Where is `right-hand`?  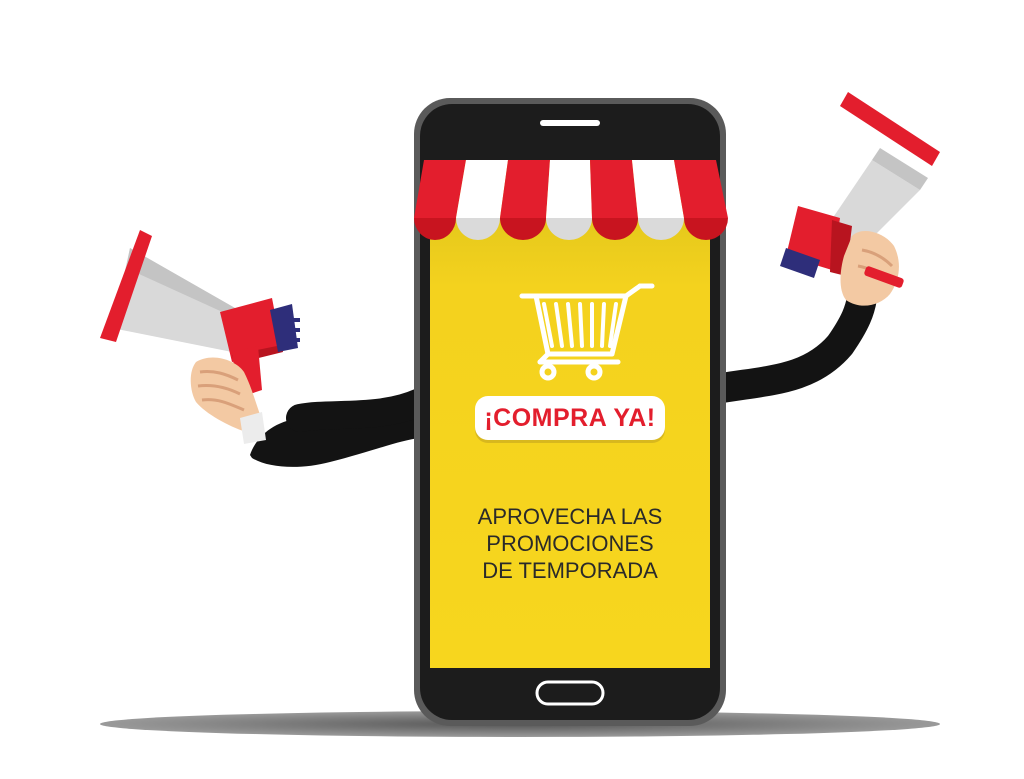 right-hand is located at coordinates (872, 268).